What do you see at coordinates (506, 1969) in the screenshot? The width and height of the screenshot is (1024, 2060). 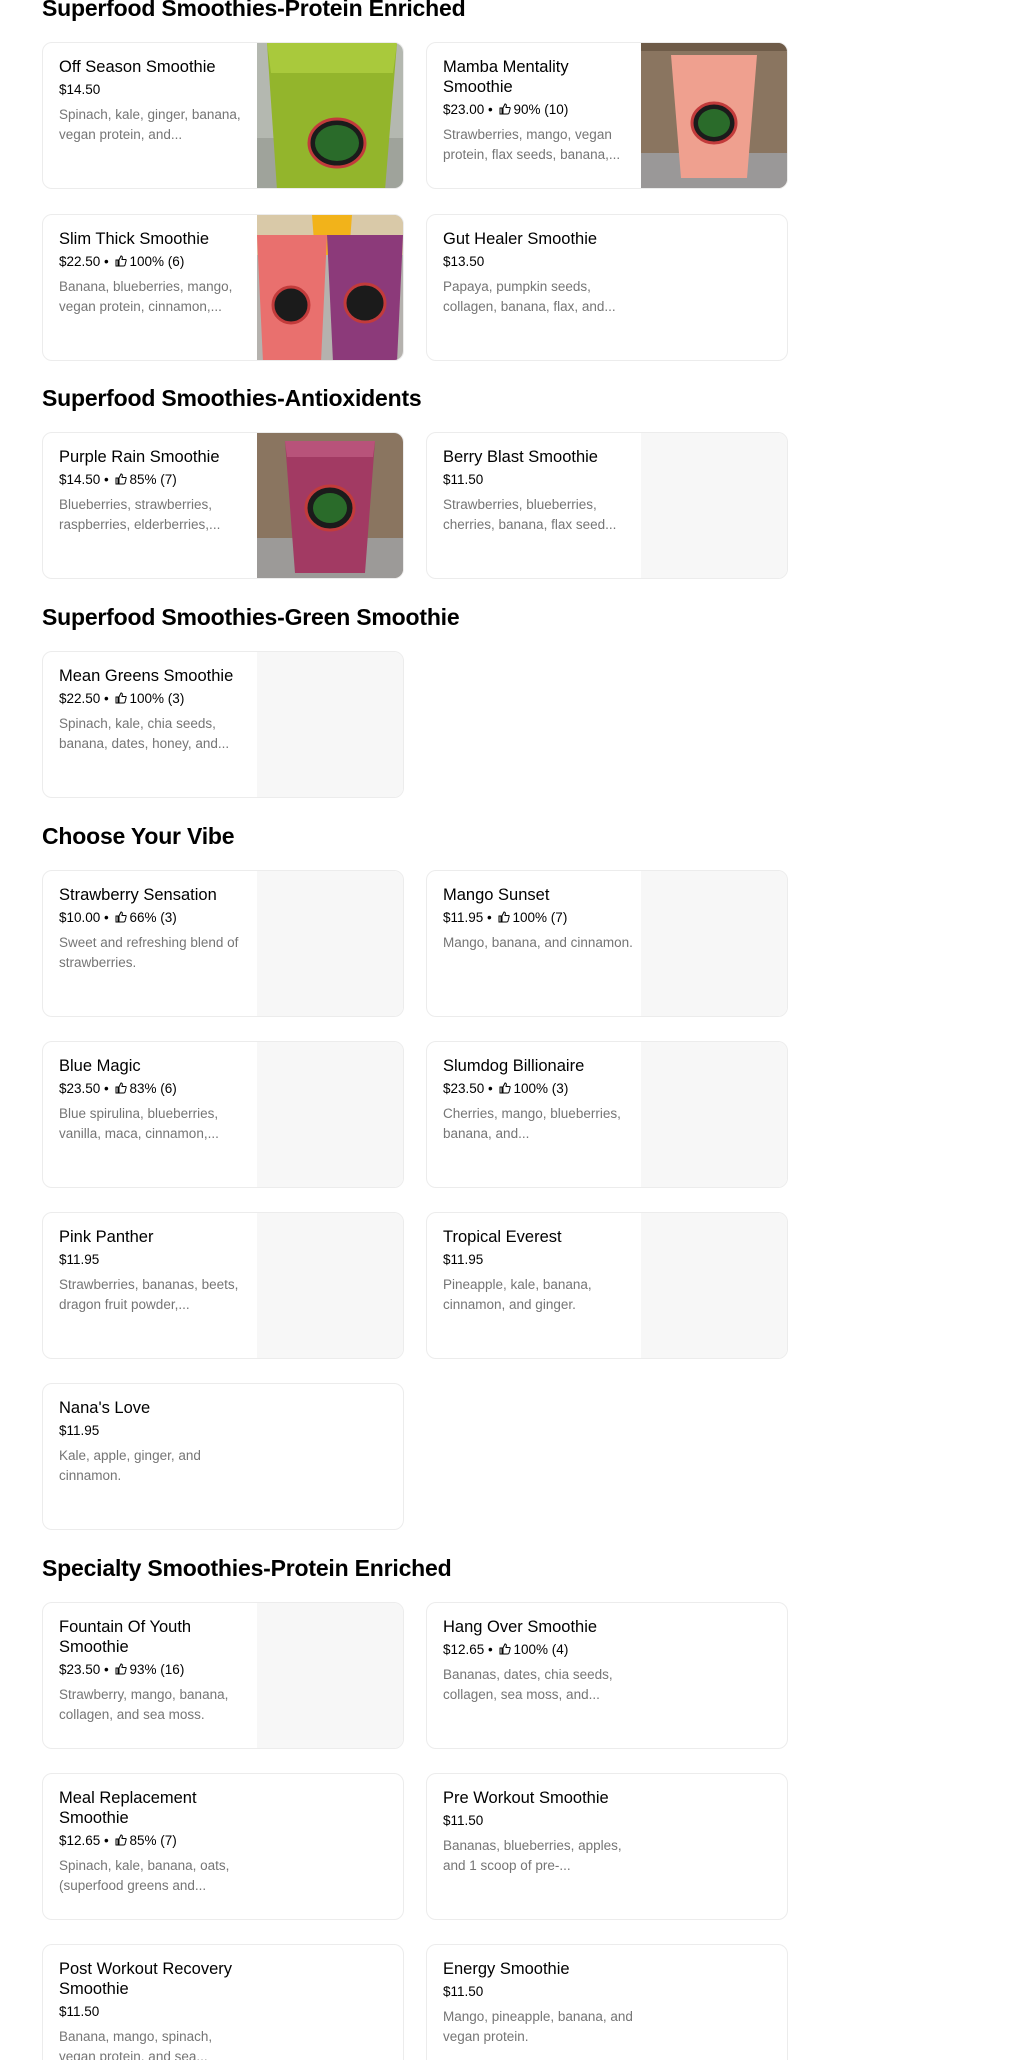 I see `item-name: Energy Smoothie` at bounding box center [506, 1969].